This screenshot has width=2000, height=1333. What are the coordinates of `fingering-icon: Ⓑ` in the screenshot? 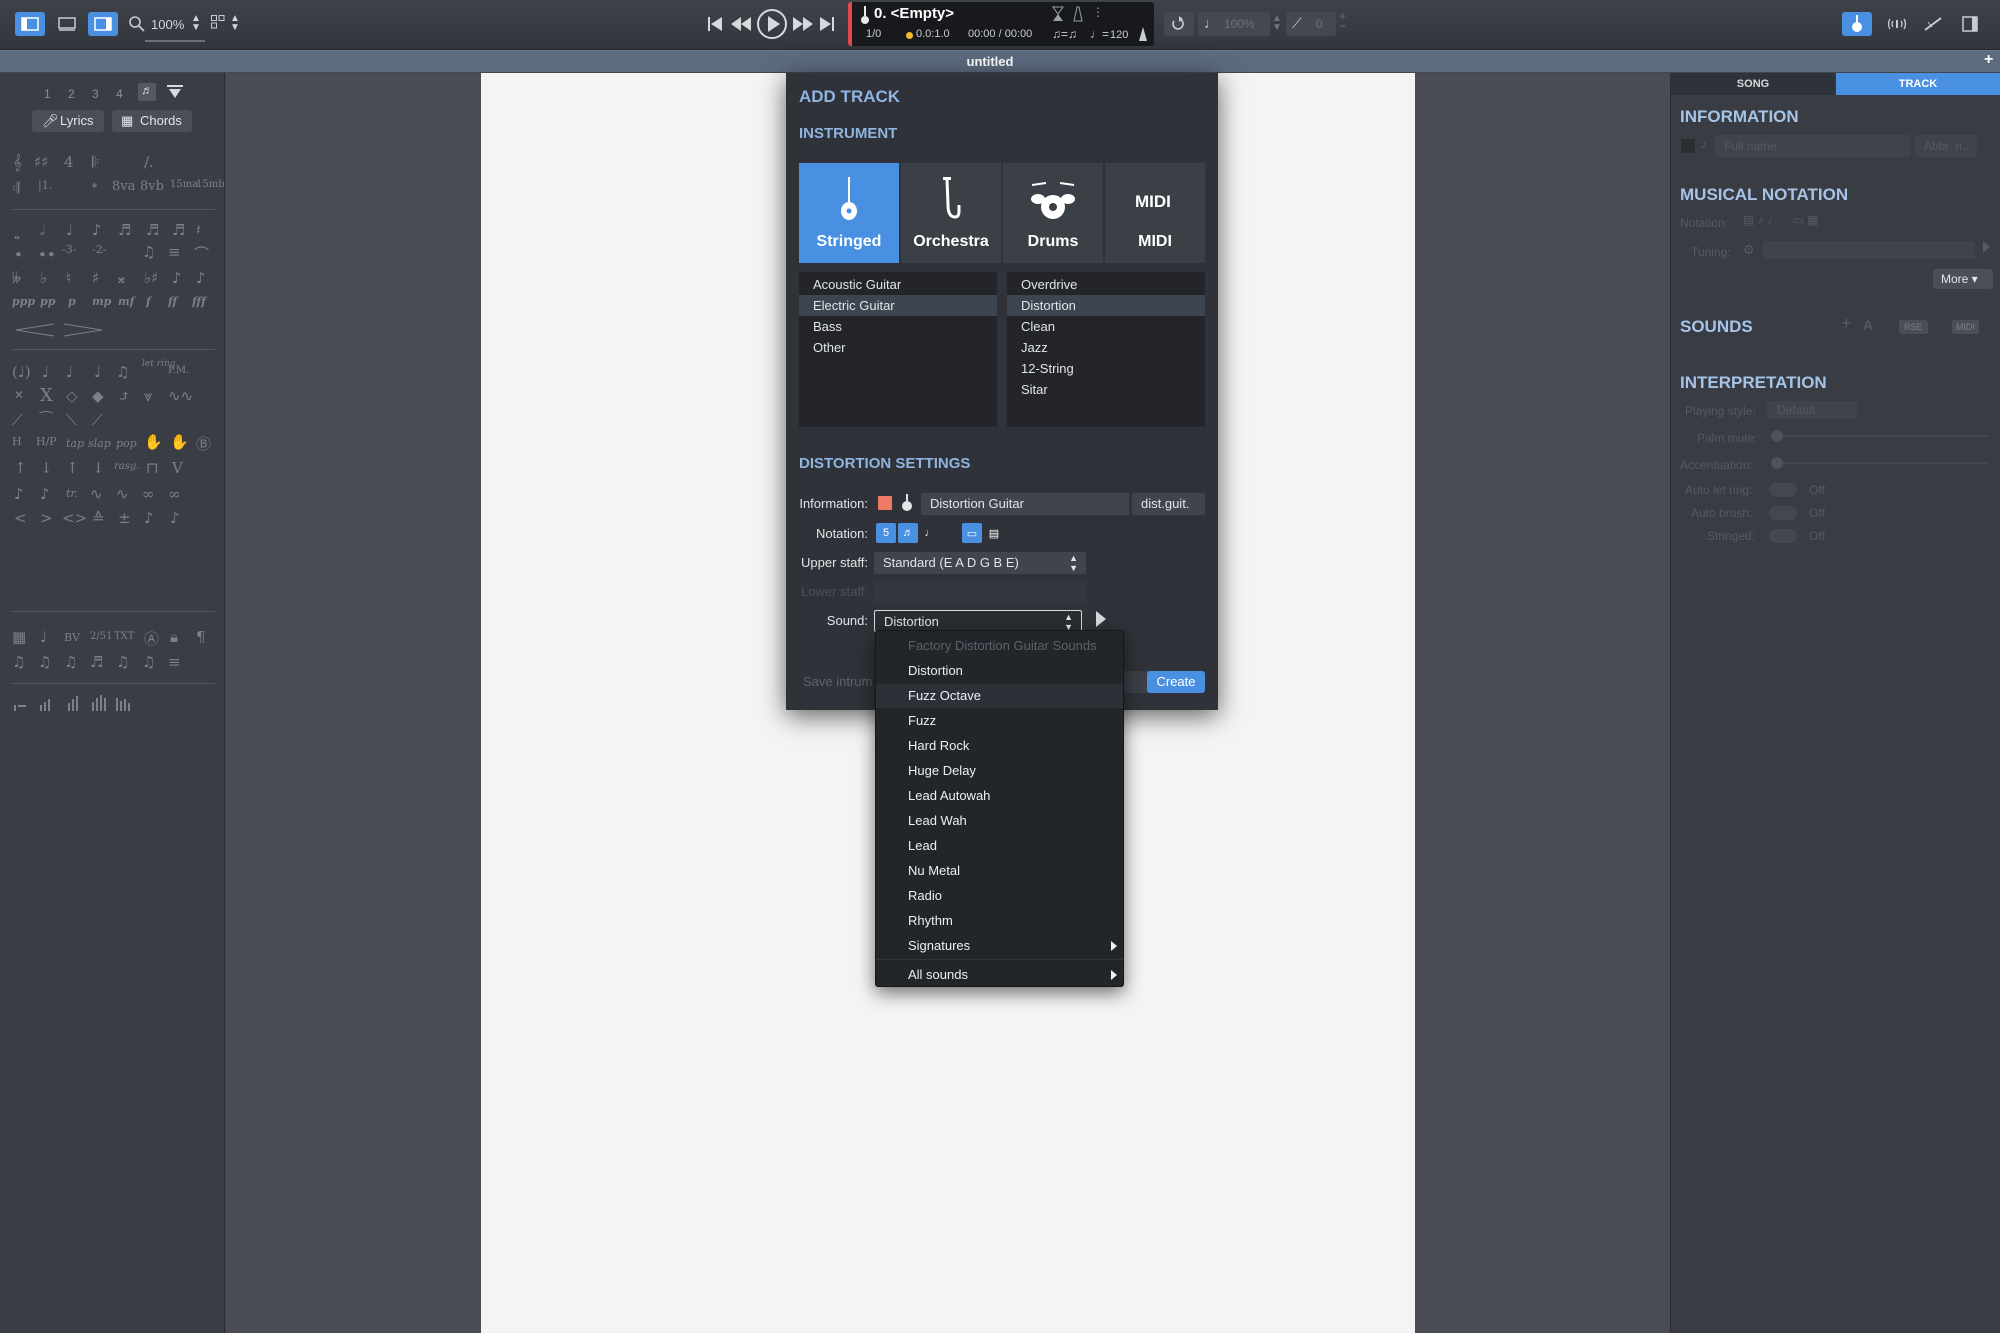 It's located at (203, 443).